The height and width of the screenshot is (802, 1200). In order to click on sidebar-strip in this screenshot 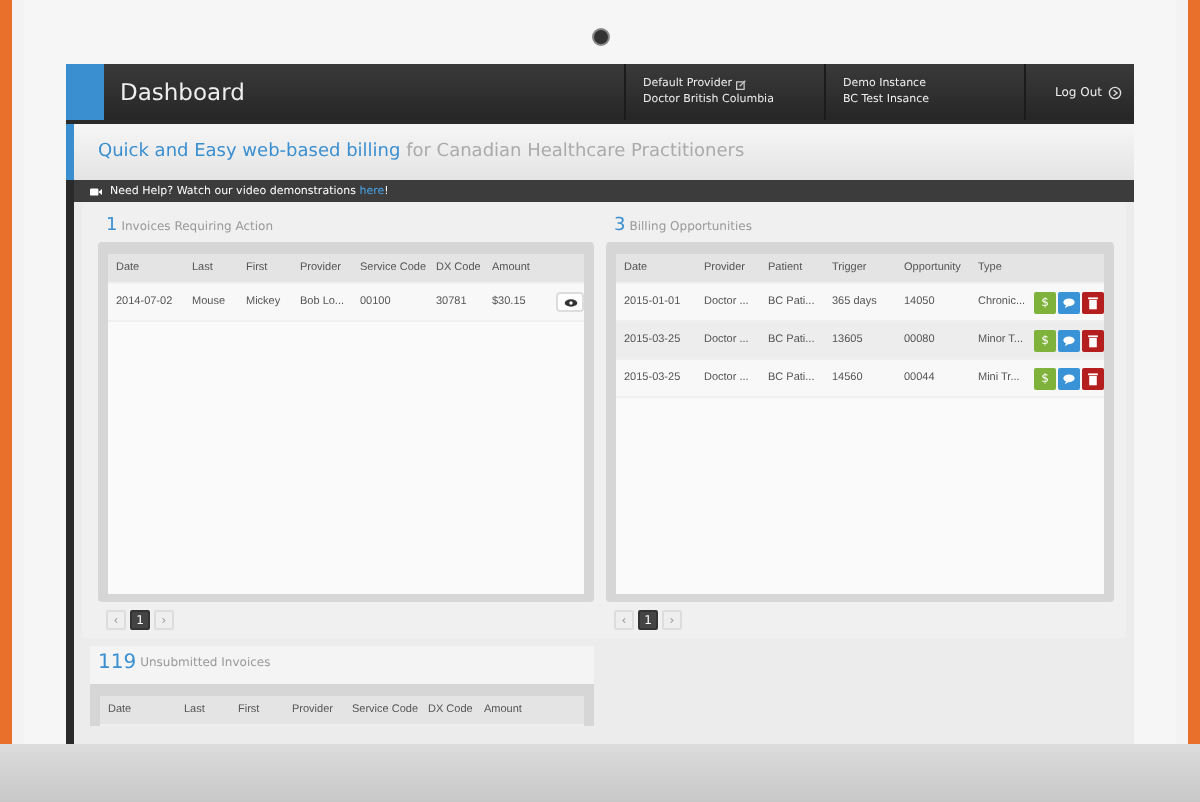, I will do `click(85, 92)`.